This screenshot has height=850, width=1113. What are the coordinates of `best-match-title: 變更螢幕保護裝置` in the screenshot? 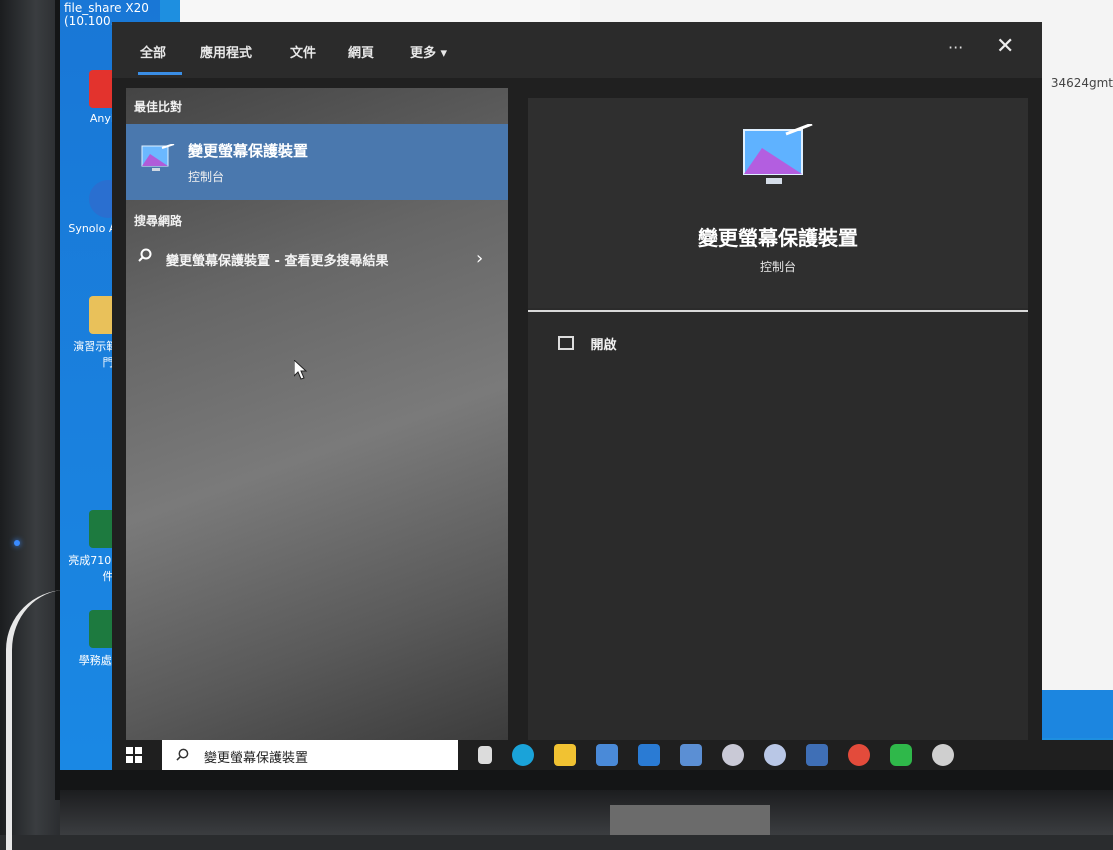 It's located at (248, 151).